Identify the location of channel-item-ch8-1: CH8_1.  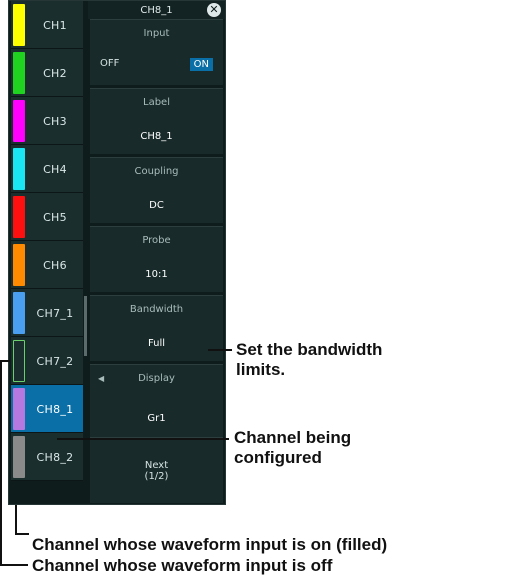
(47, 409).